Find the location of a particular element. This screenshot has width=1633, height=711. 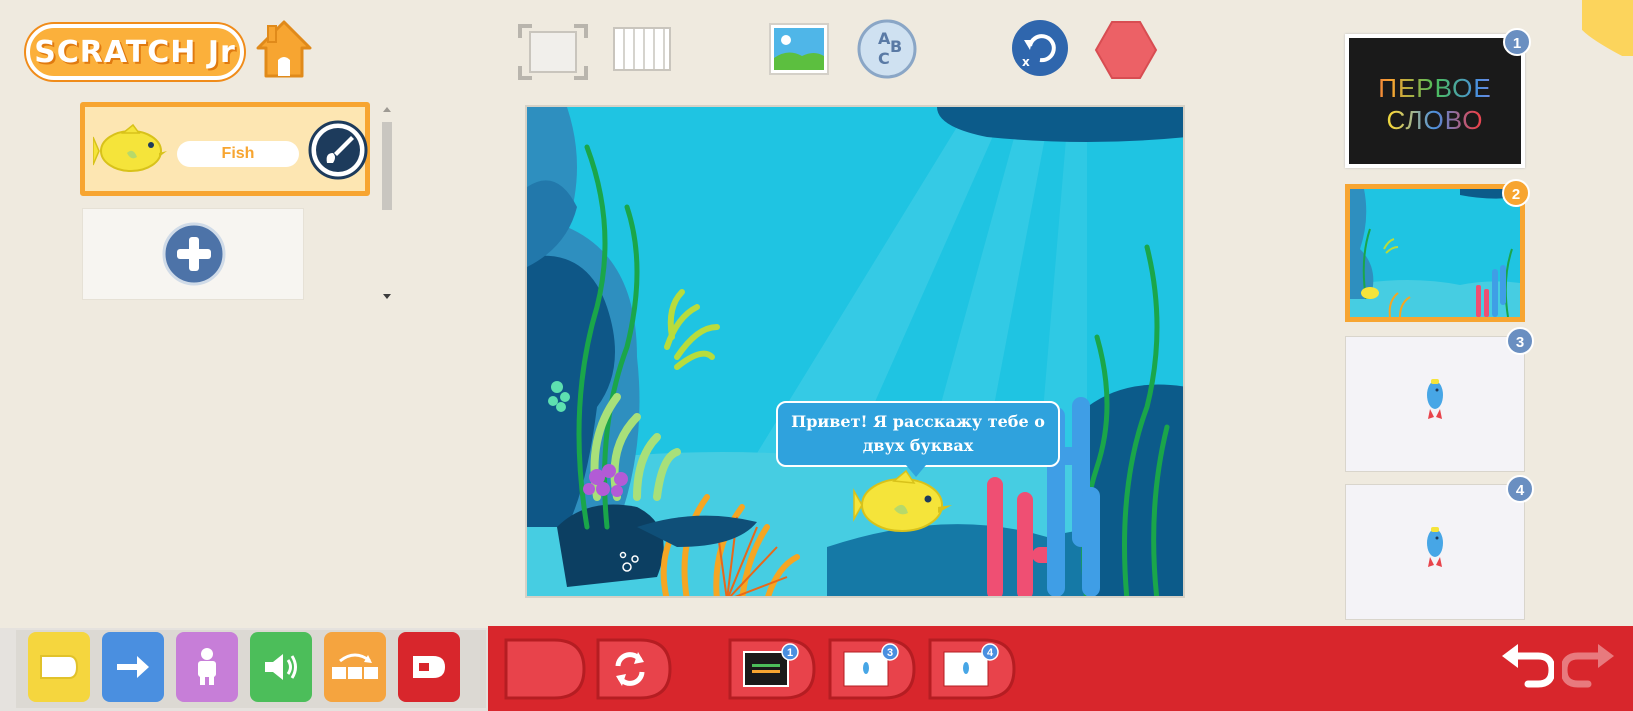

add-sprite-area is located at coordinates (193, 254).